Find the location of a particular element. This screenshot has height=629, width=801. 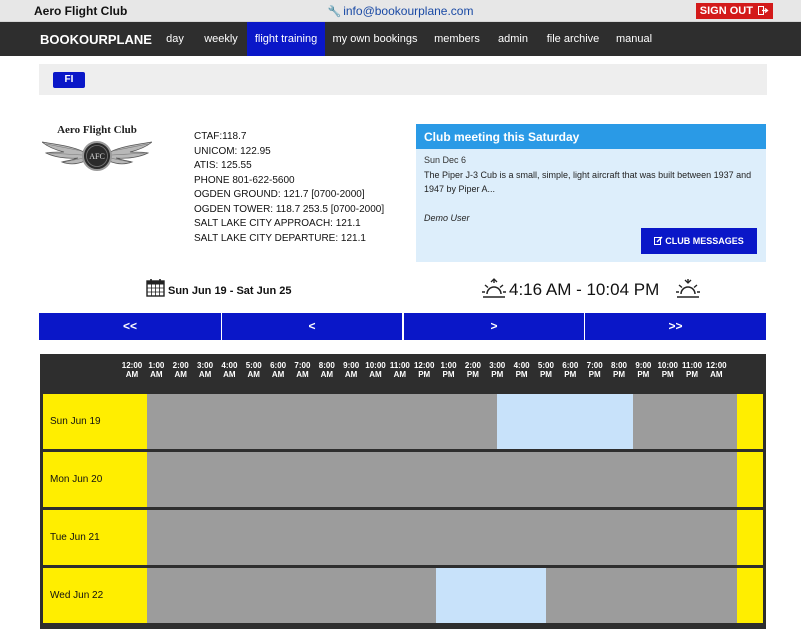

hour-label: 7:00 PM is located at coordinates (595, 370).